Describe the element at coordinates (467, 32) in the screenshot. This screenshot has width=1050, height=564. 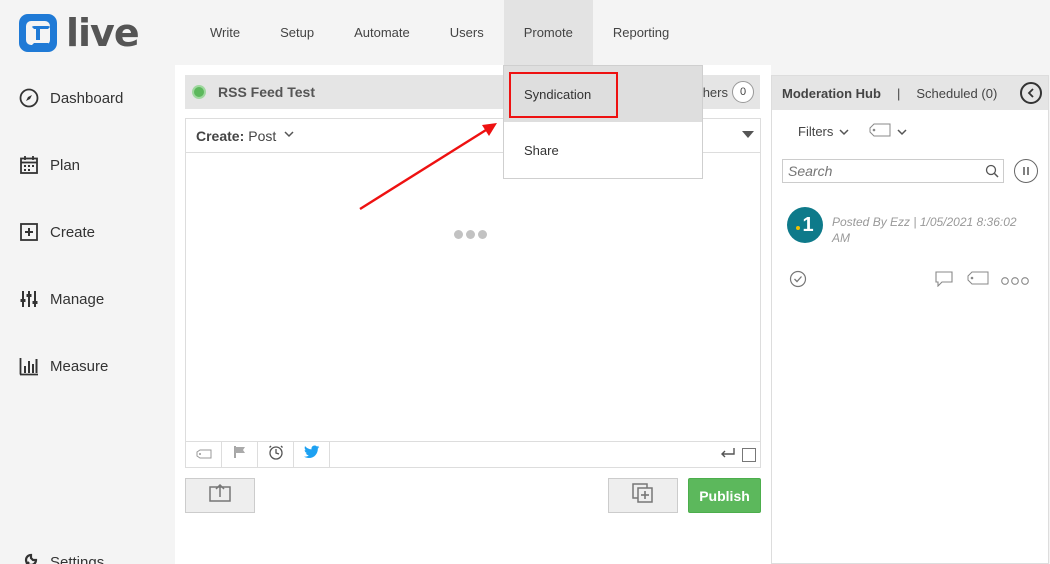
I see `nav-users: Users` at that location.